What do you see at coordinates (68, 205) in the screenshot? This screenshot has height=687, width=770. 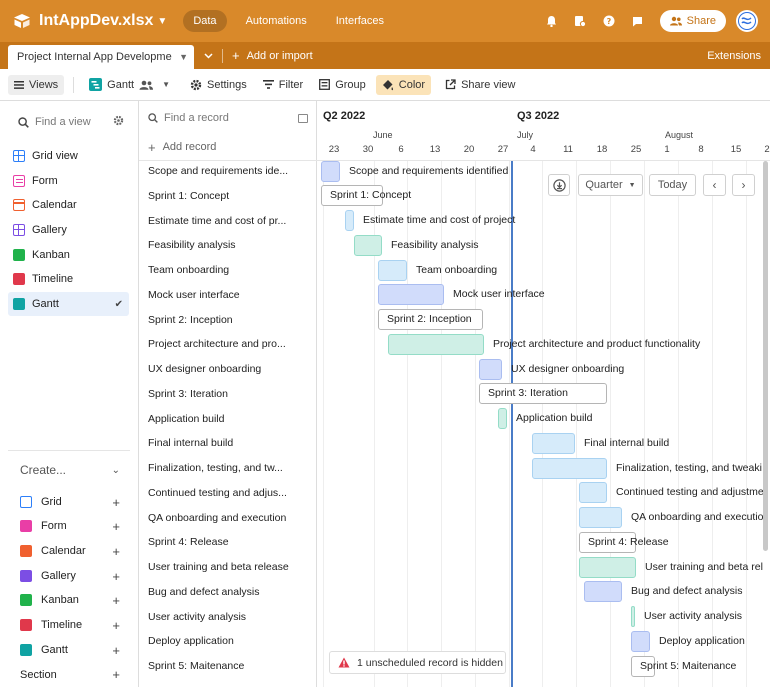 I see `sidebar-view-calendar: Calendar` at bounding box center [68, 205].